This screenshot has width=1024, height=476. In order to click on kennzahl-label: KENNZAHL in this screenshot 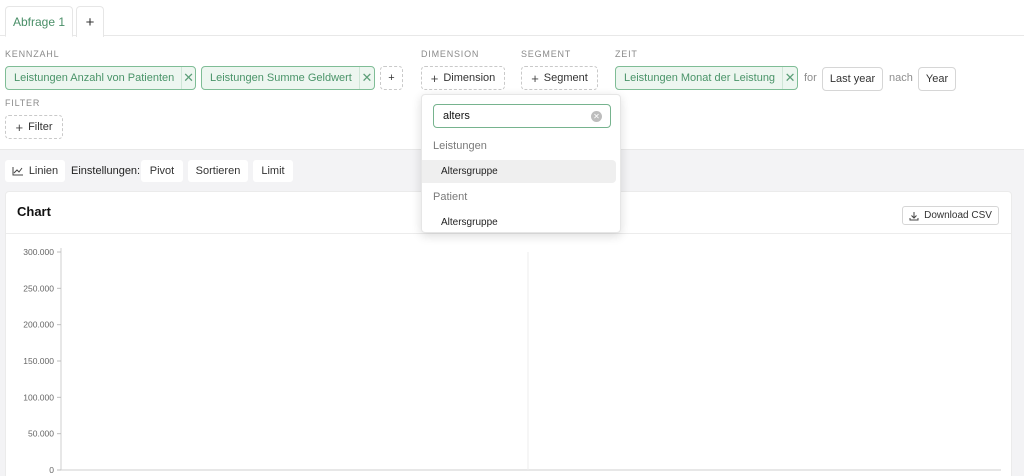, I will do `click(32, 54)`.